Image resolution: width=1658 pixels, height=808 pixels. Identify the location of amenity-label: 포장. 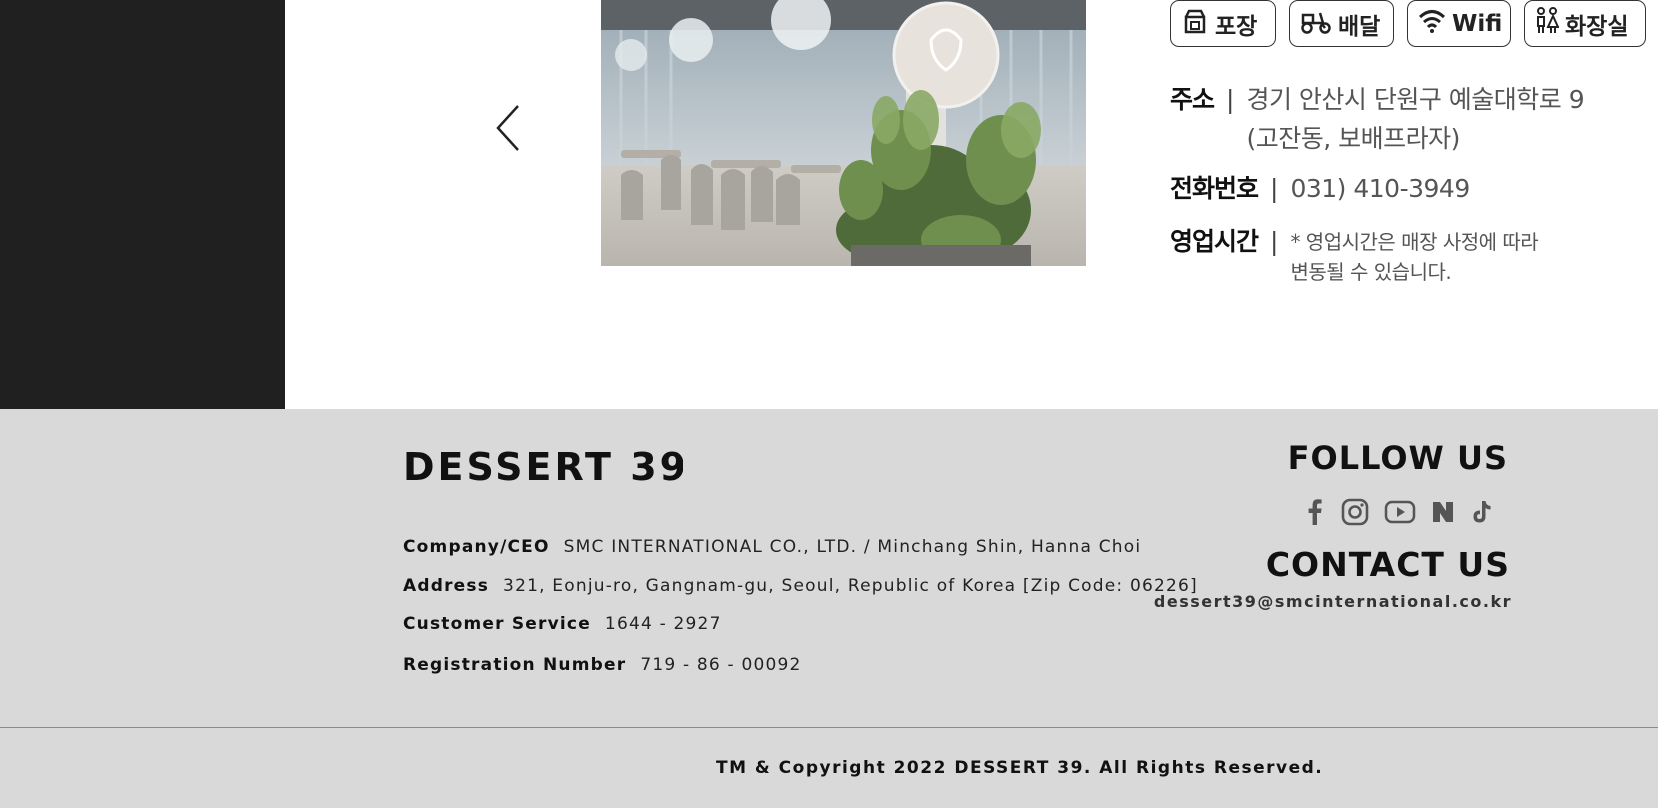
(1236, 26).